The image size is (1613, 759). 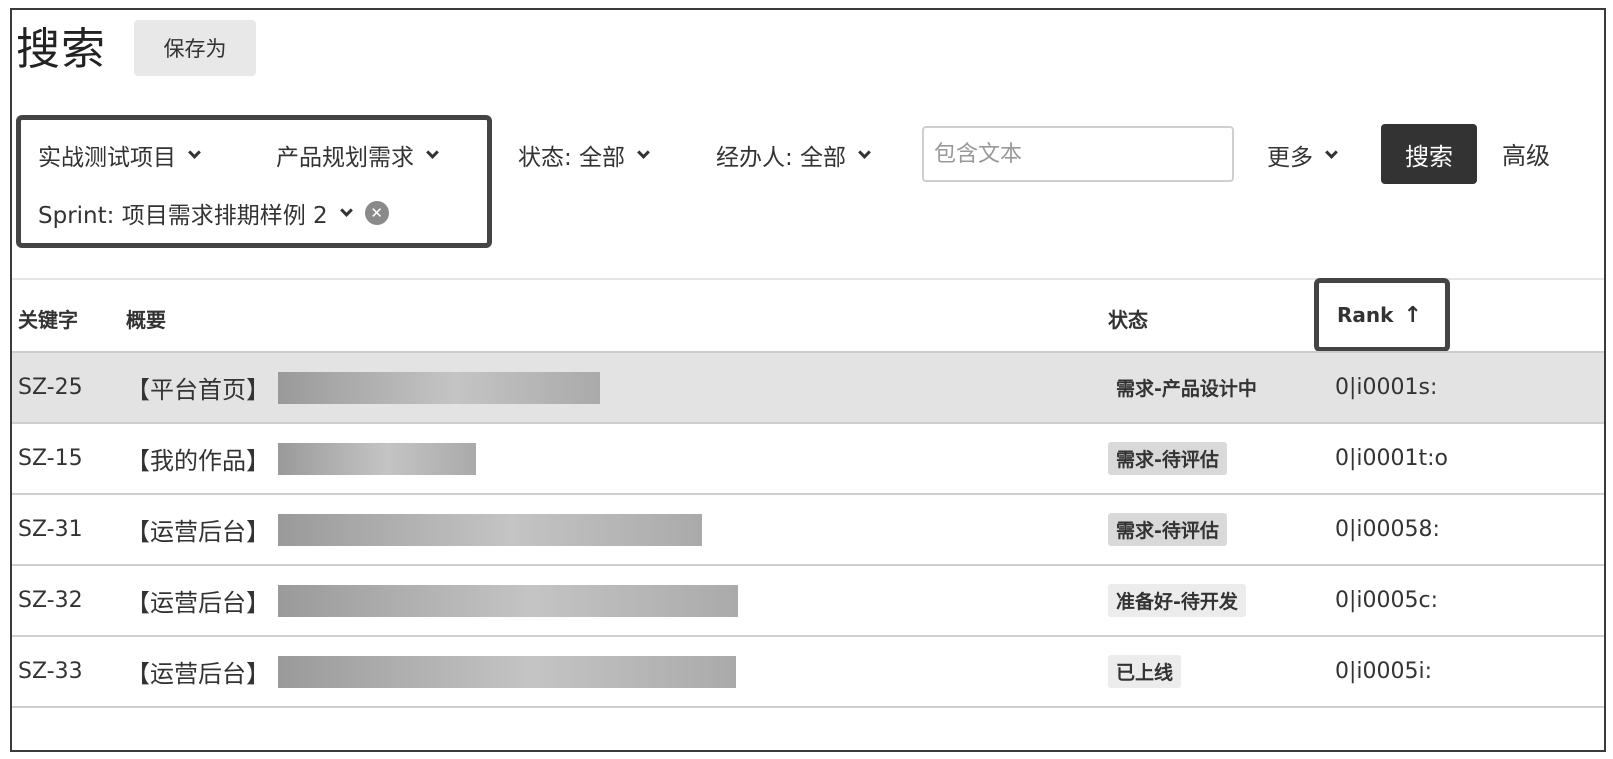 What do you see at coordinates (1412, 315) in the screenshot?
I see `sort-ascending-icon: ↑` at bounding box center [1412, 315].